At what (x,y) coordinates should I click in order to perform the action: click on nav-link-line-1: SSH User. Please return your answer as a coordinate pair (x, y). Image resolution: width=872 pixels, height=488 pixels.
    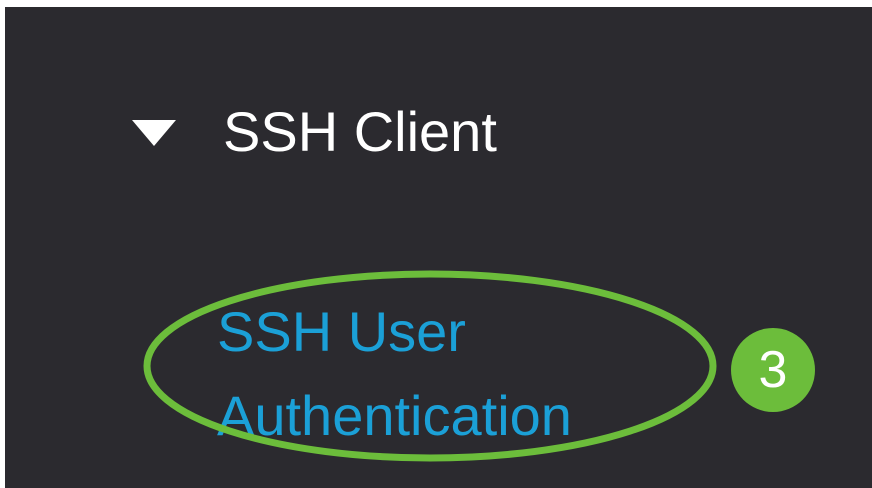
    Looking at the image, I should click on (341, 331).